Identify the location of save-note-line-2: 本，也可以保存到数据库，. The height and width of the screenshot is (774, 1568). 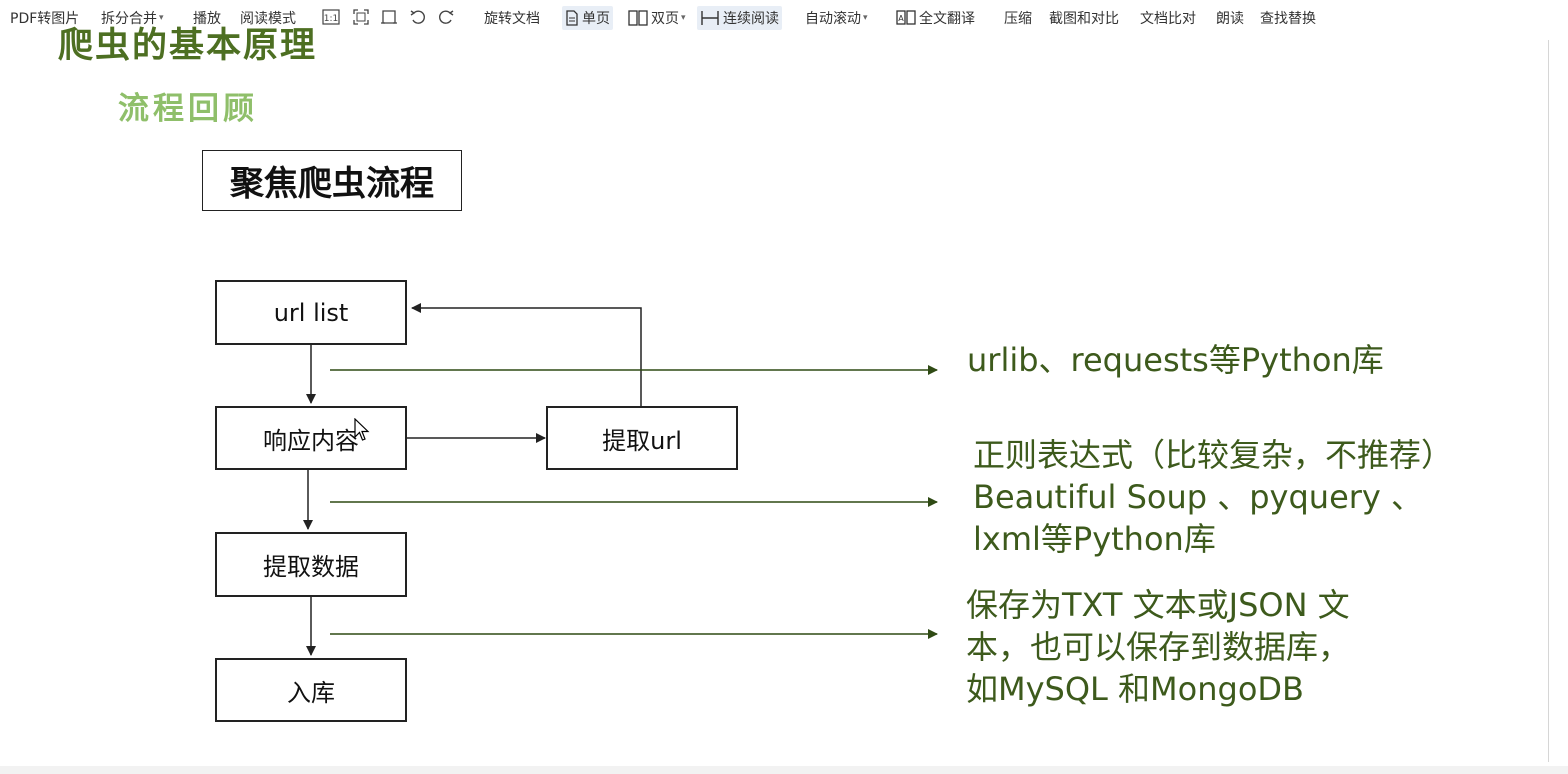
(1158, 647).